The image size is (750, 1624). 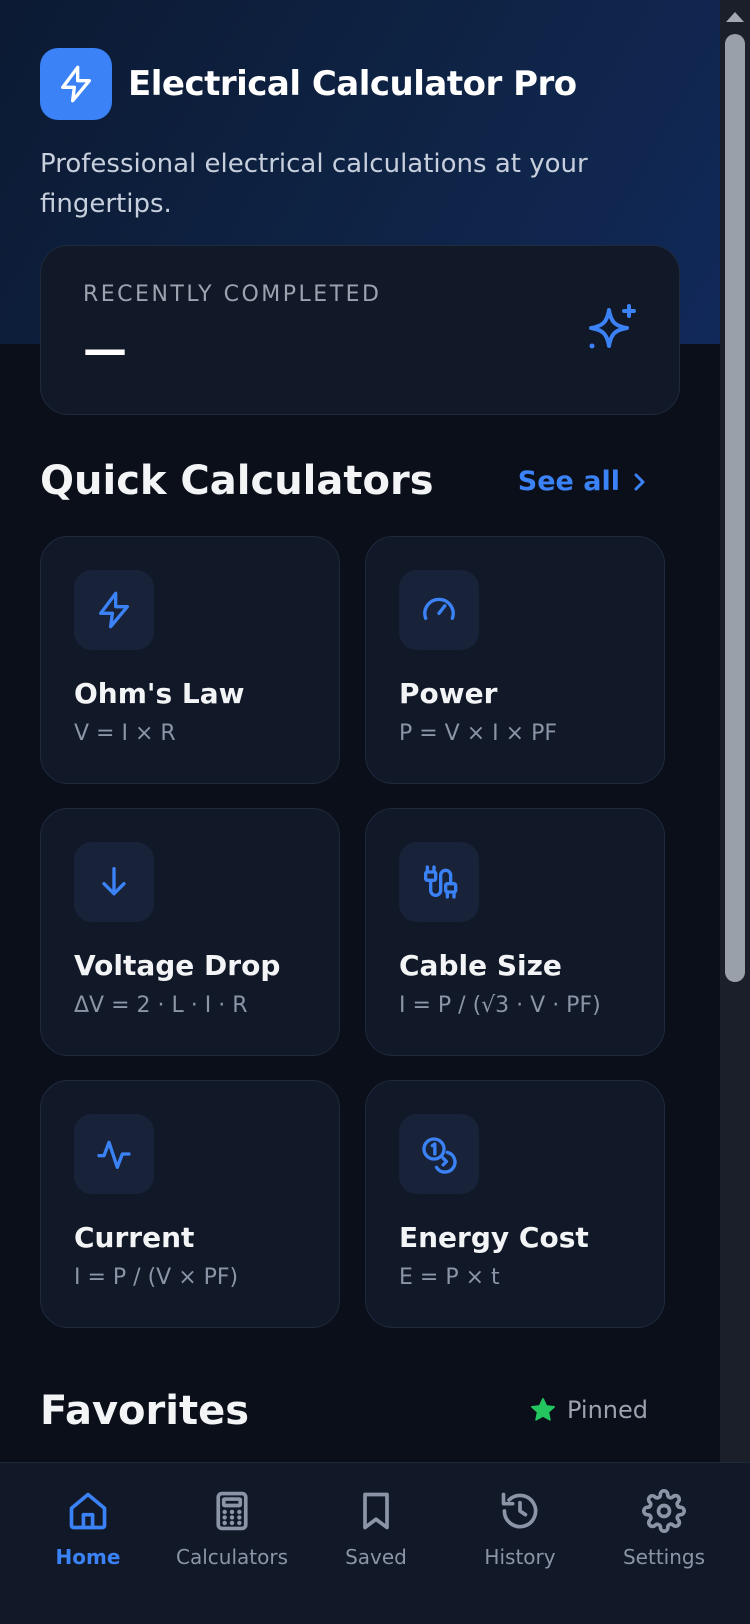 What do you see at coordinates (520, 1543) in the screenshot?
I see `nav-item-history: History` at bounding box center [520, 1543].